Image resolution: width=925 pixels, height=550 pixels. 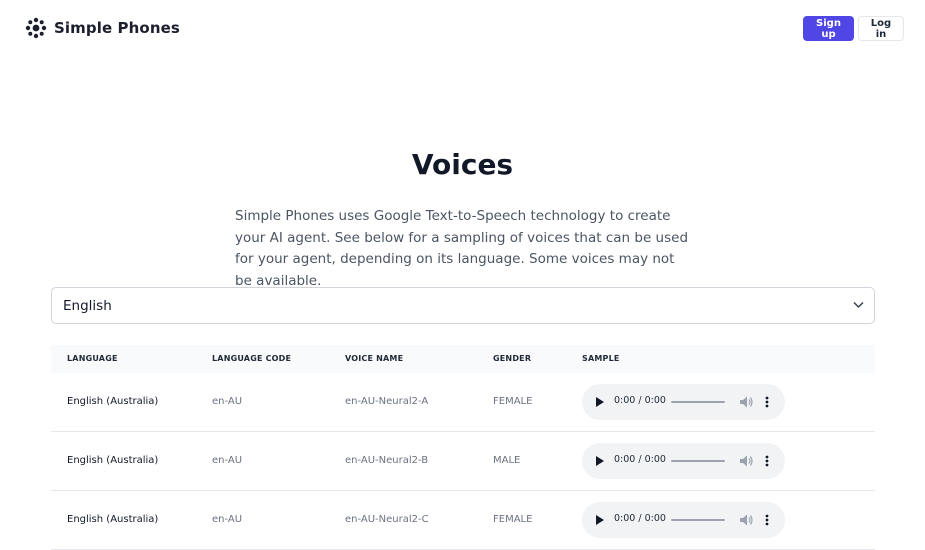 I want to click on cell-gender: FEMALE, so click(x=513, y=401).